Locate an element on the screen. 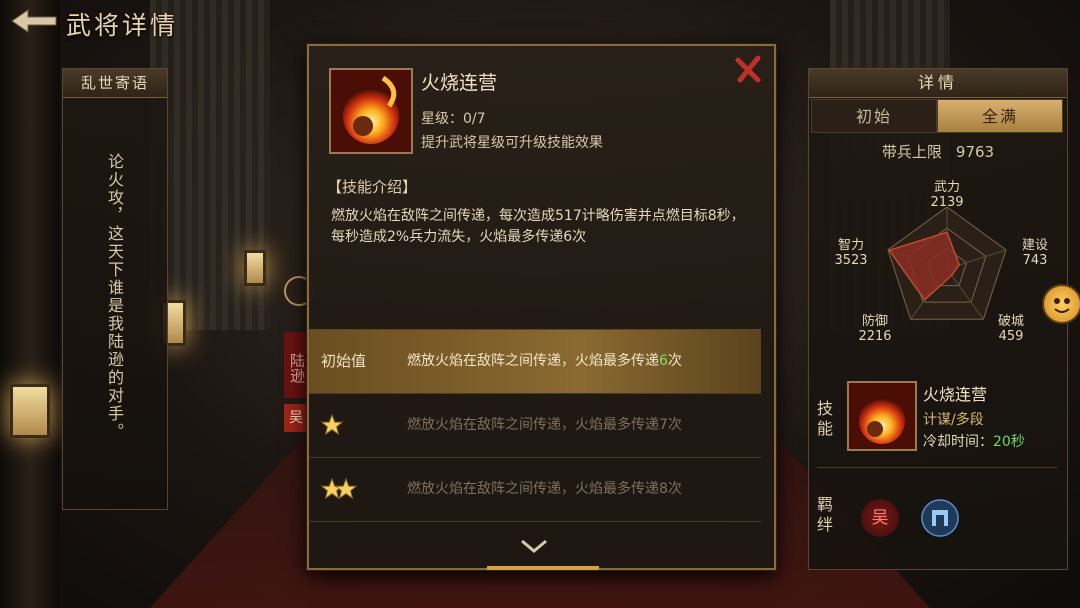 This screenshot has width=1080, height=608. stat-tabs: 初始 全满 is located at coordinates (937, 116).